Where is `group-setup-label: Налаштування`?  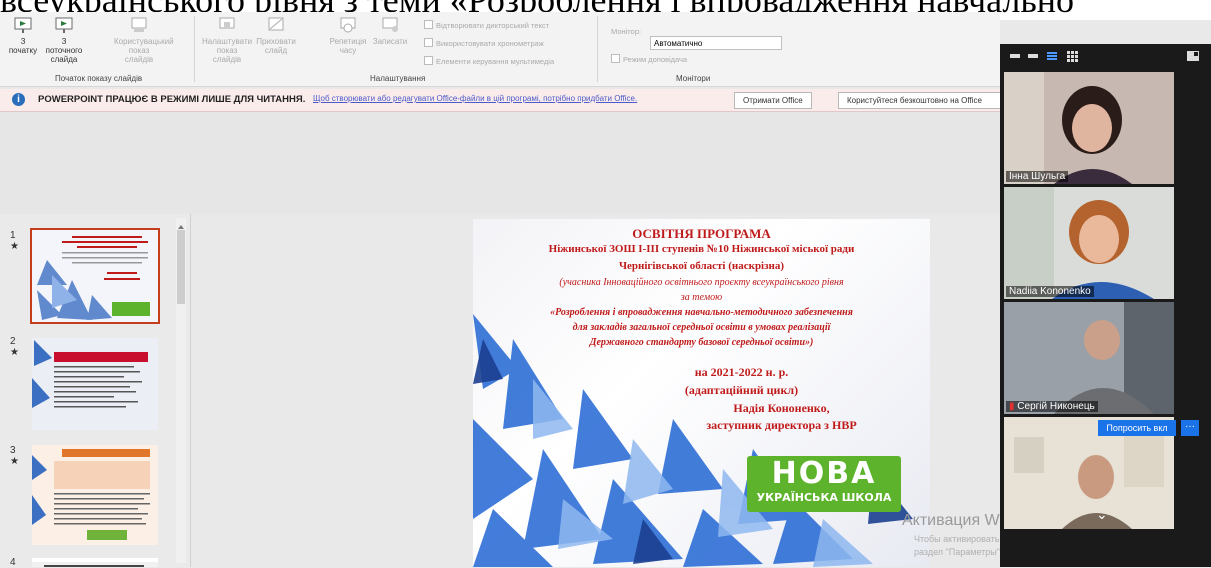
group-setup-label: Налаштування is located at coordinates (398, 78).